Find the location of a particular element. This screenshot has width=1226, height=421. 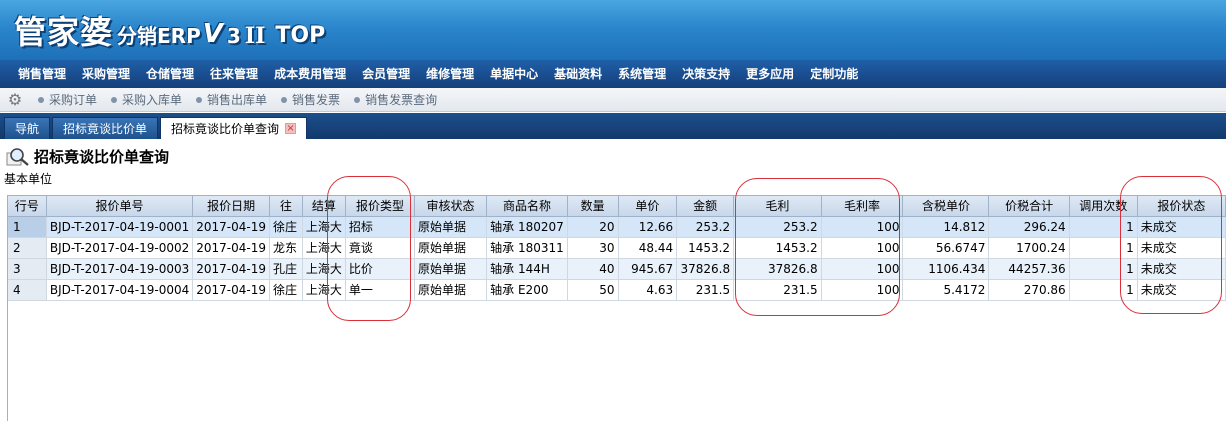

menu-item-cost: 成本费用管理 is located at coordinates (310, 74).